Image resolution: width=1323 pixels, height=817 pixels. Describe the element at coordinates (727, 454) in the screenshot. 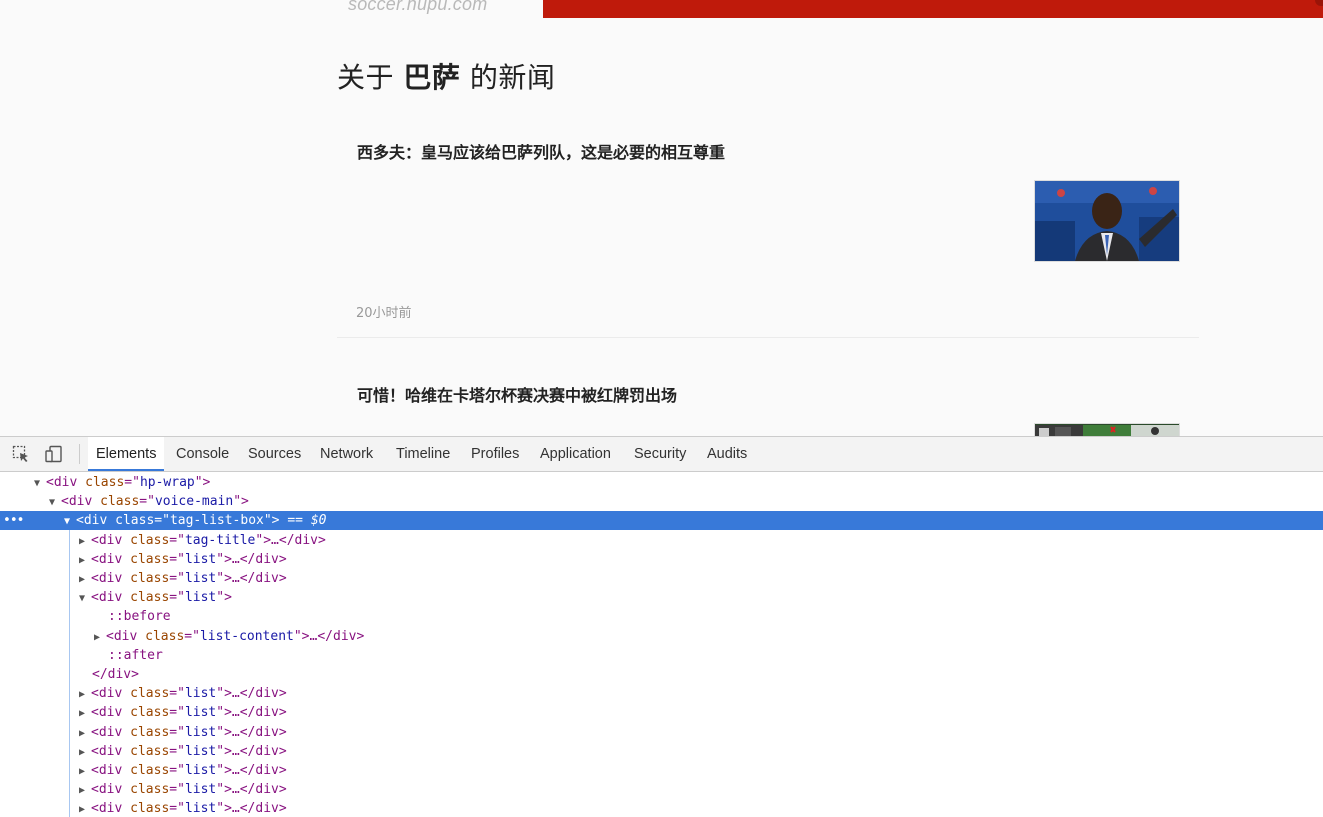

I see `tab-audits: Audits` at that location.